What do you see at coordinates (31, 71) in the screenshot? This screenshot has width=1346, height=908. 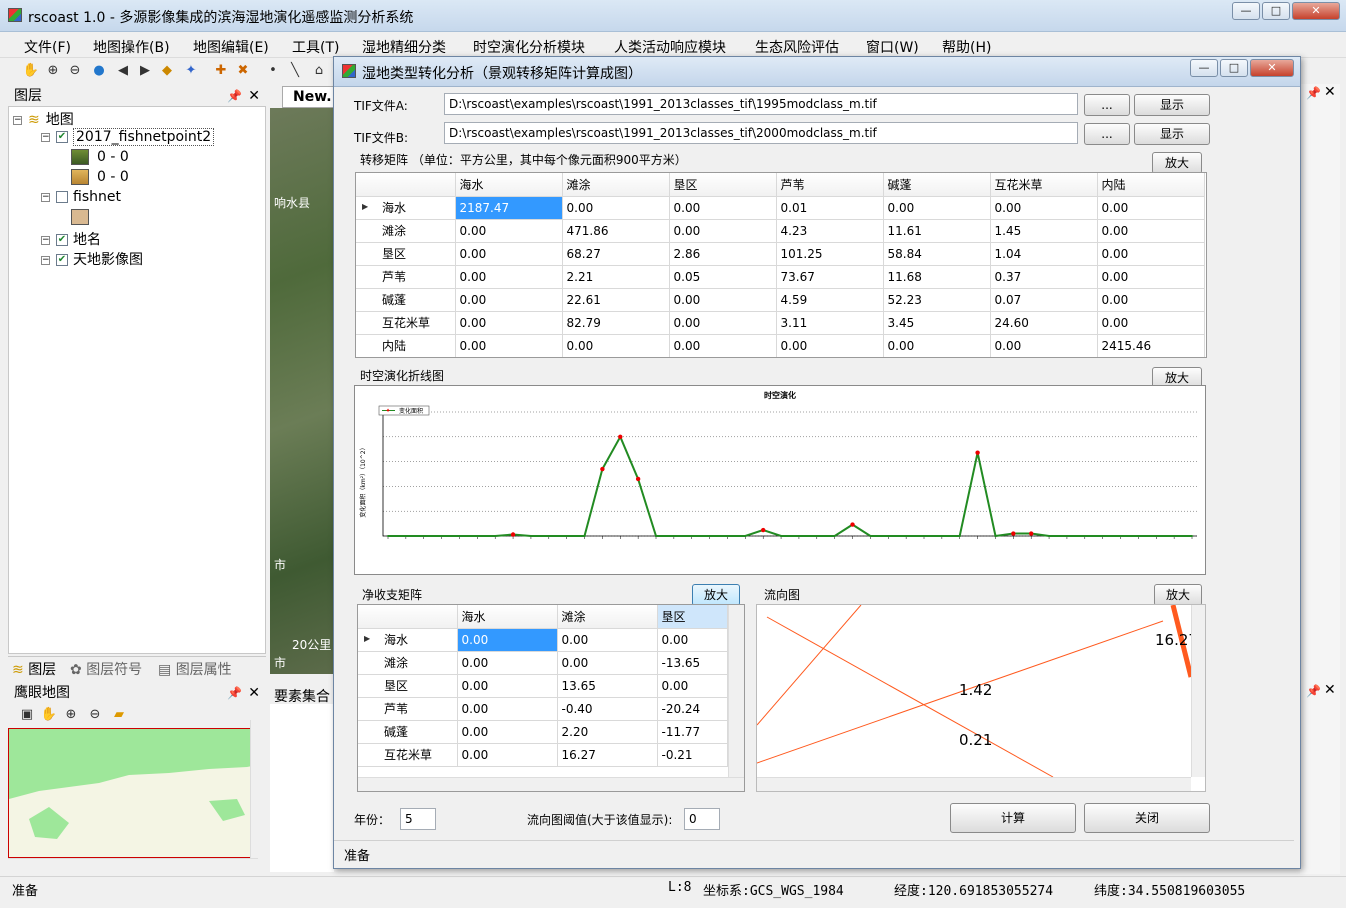 I see `pan-icon: ✋` at bounding box center [31, 71].